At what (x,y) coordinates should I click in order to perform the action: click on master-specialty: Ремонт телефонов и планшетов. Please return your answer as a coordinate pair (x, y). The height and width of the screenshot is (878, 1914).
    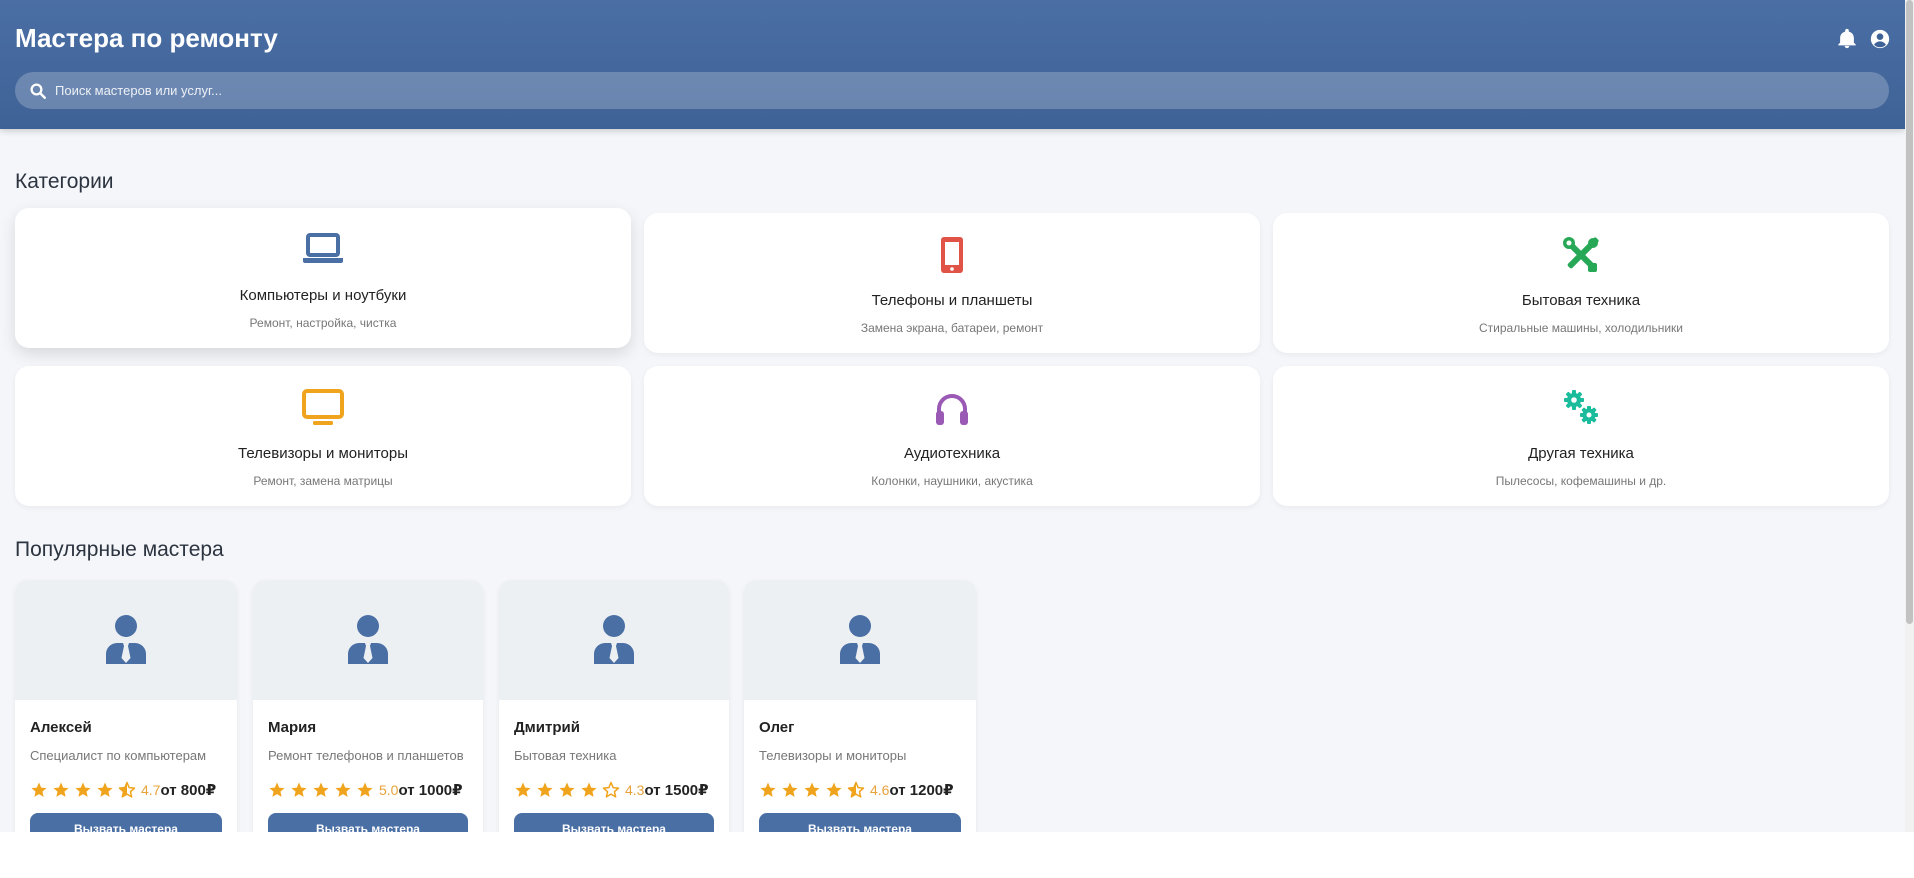
    Looking at the image, I should click on (366, 755).